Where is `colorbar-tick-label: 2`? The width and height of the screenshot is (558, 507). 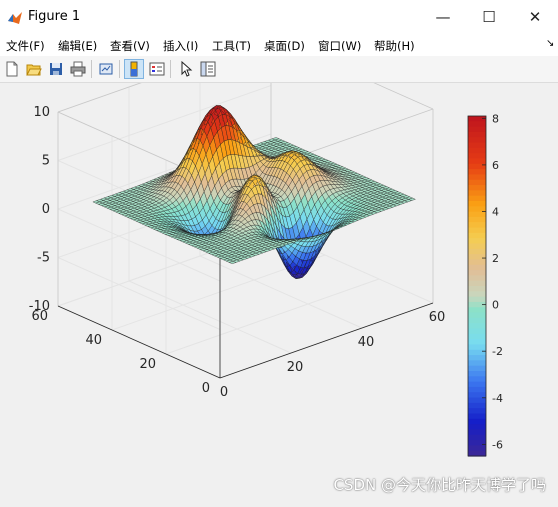 colorbar-tick-label: 2 is located at coordinates (495, 258).